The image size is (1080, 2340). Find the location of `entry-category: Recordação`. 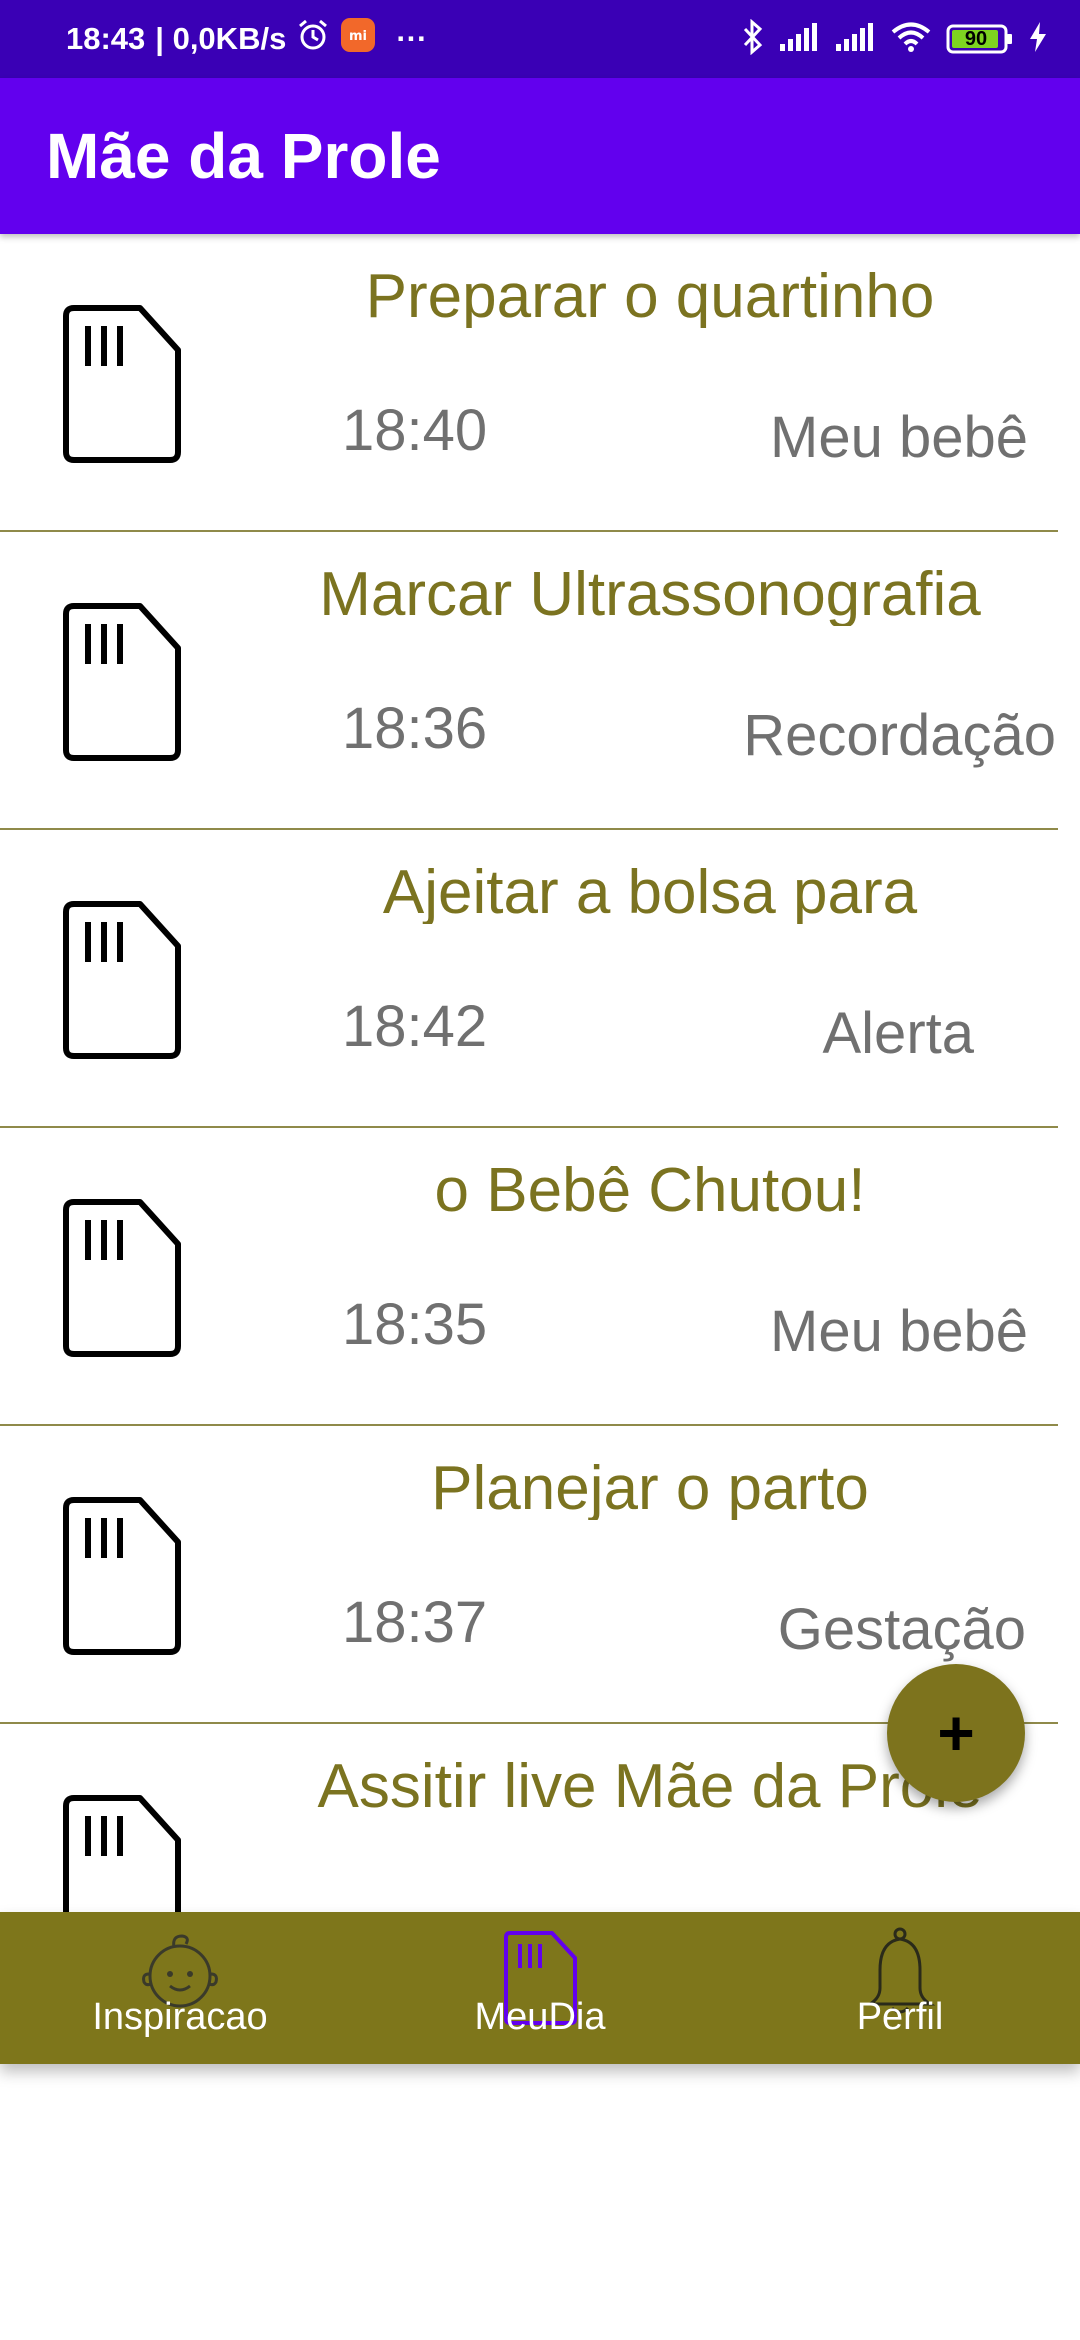

entry-category: Recordação is located at coordinates (899, 735).